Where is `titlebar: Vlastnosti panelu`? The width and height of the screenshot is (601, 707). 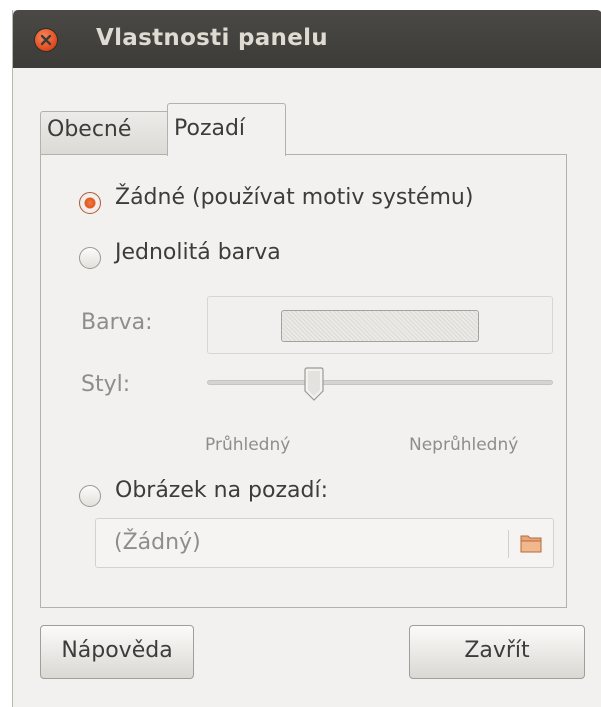
titlebar: Vlastnosti panelu is located at coordinates (307, 39).